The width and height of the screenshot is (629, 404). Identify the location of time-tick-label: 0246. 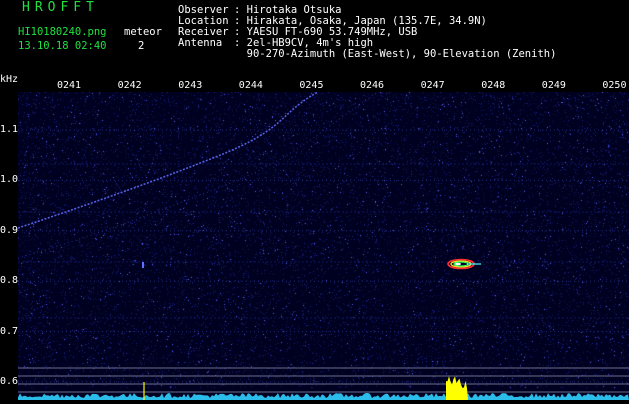
(372, 85).